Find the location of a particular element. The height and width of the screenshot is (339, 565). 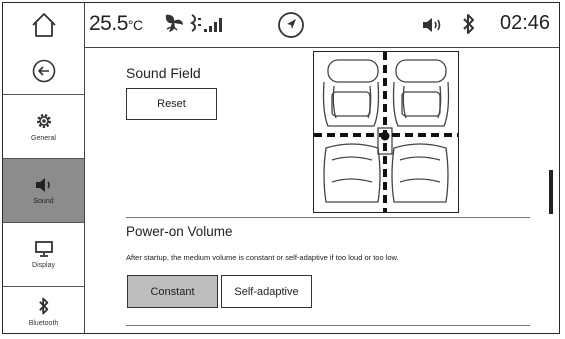

temperature-value: 25.5 is located at coordinates (108, 23).